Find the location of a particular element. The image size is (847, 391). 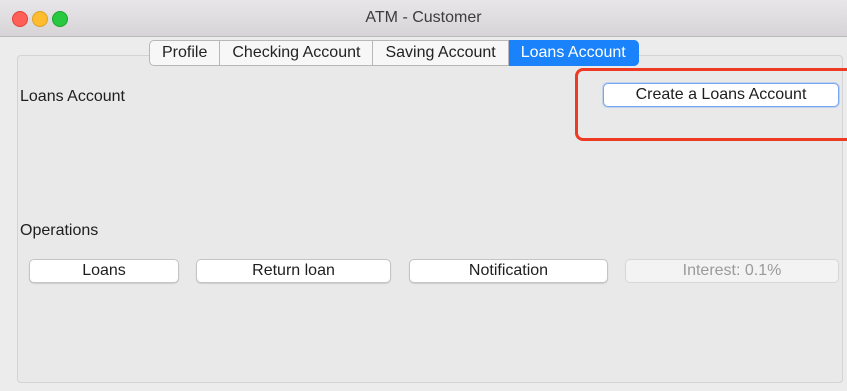

title-bar: ATM - Customer is located at coordinates (423, 18).